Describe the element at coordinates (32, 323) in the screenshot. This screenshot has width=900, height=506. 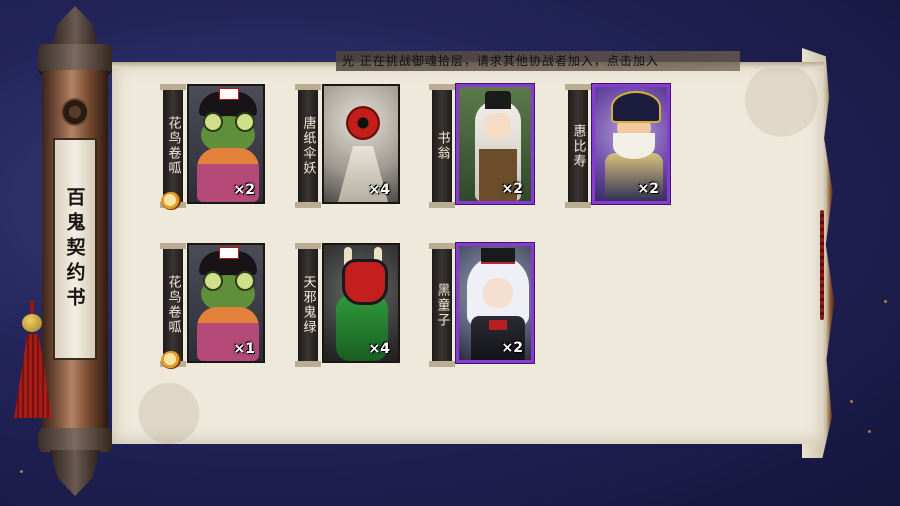
I see `bell-icon` at that location.